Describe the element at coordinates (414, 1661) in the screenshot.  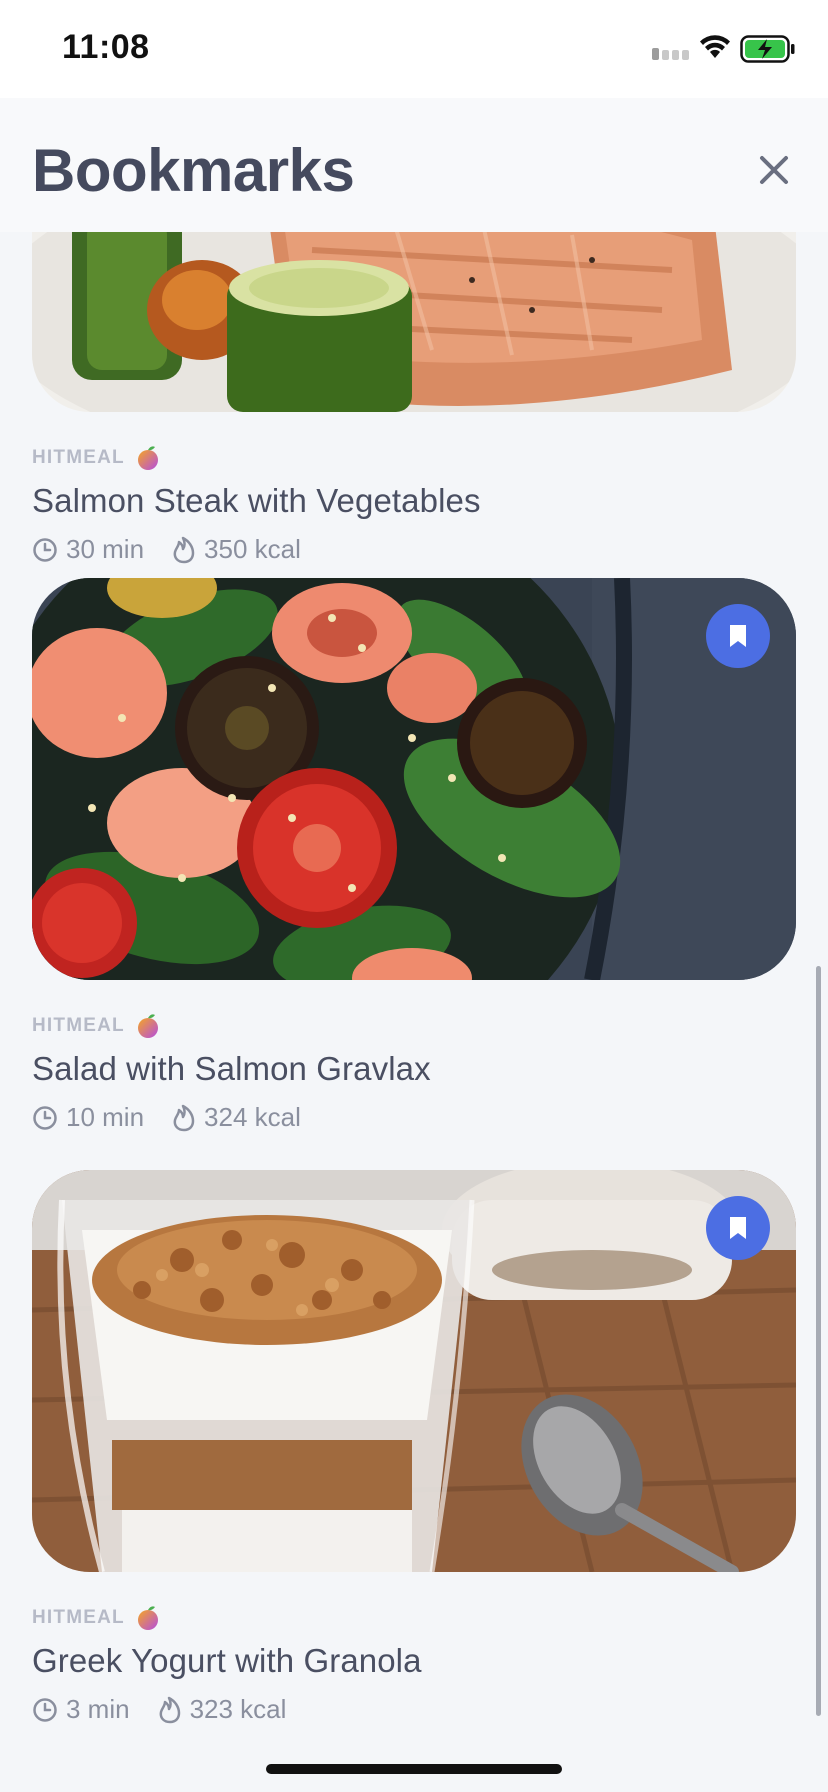
I see `recipe-title: Greek Yogurt with Granola` at that location.